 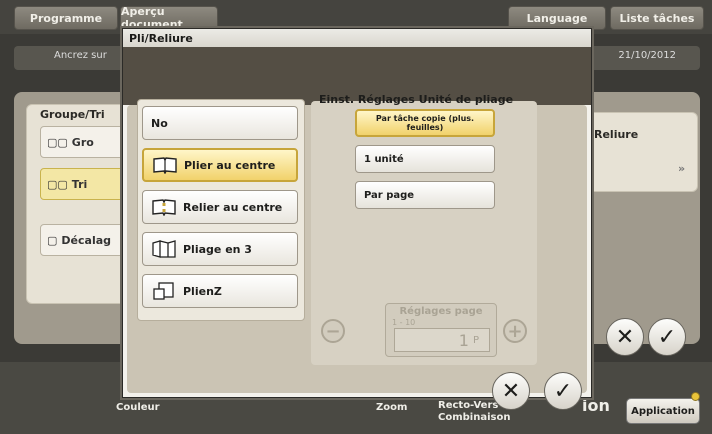 What do you see at coordinates (164, 249) in the screenshot?
I see `tri-fold-icon` at bounding box center [164, 249].